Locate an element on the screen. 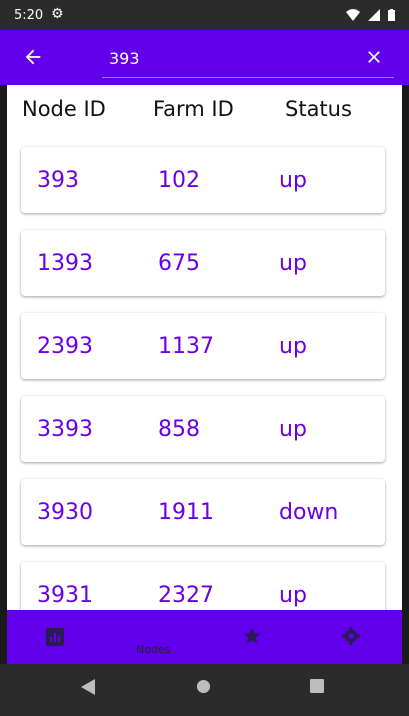 This screenshot has height=716, width=409. nav-item-stats is located at coordinates (55, 637).